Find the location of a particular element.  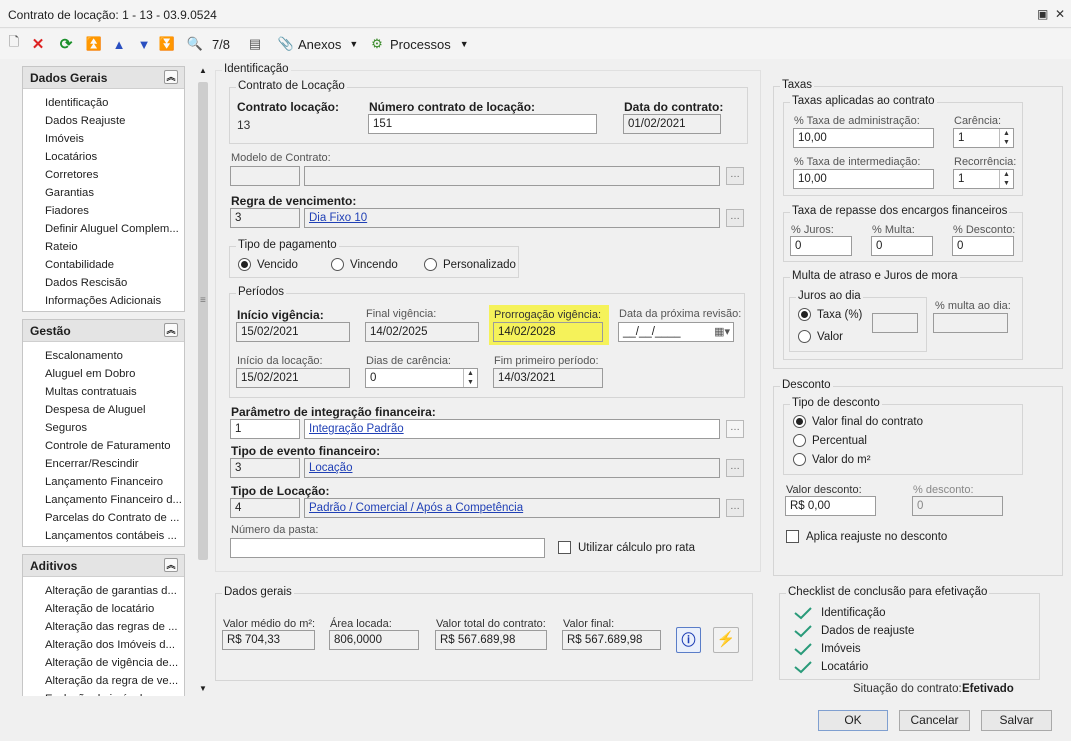

sidebar-item: Lançamento Financeiro is located at coordinates (103, 482).